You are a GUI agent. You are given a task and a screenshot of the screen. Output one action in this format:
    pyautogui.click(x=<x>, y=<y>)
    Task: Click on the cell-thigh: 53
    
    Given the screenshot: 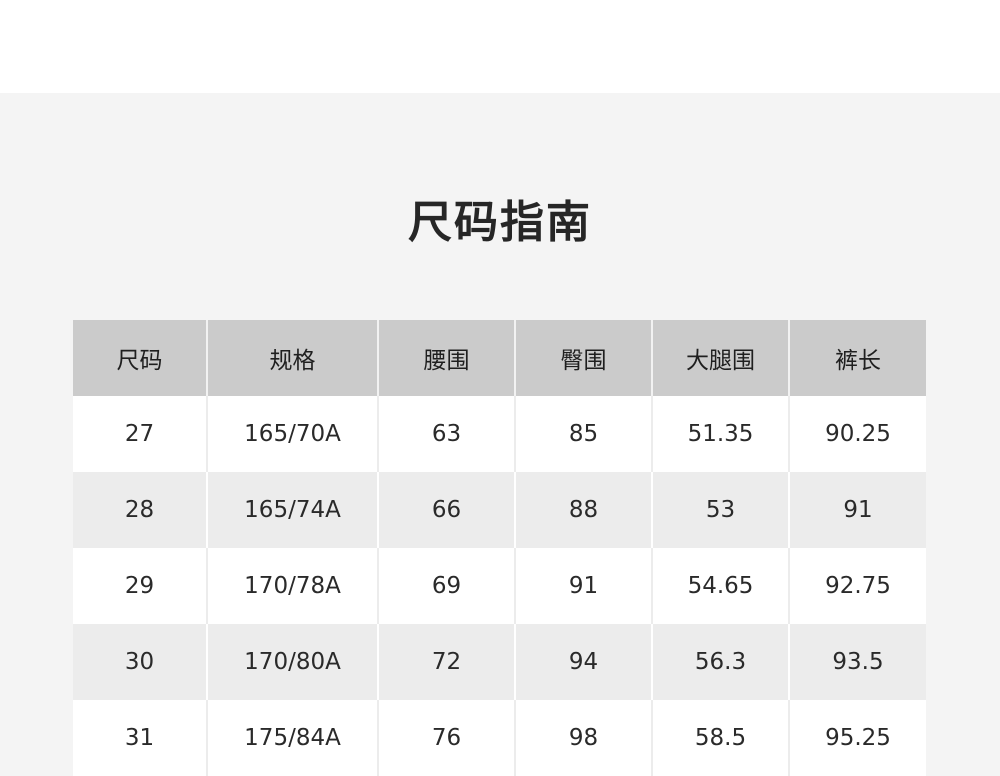 What is the action you would take?
    pyautogui.click(x=721, y=510)
    